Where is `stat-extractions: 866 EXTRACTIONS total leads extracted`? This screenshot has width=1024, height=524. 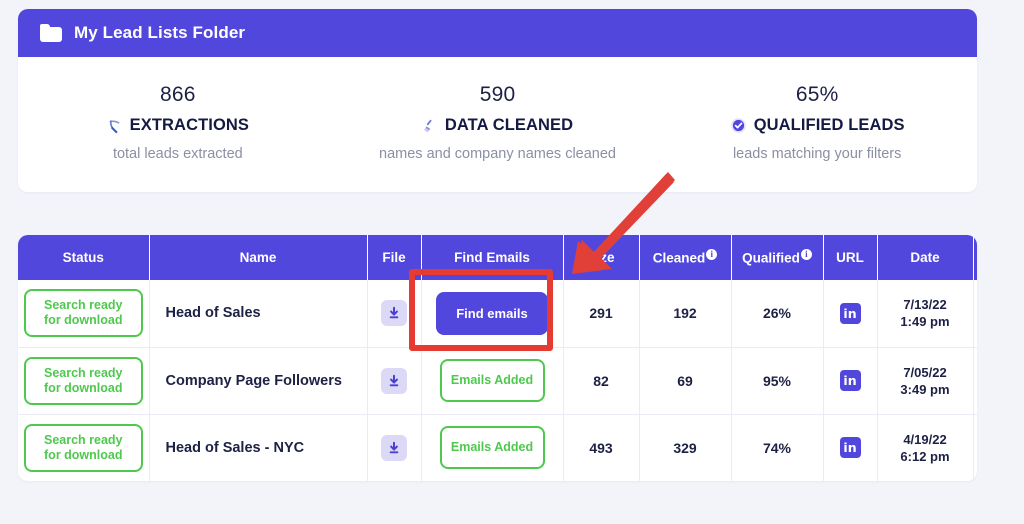
stat-extractions: 866 EXTRACTIONS total leads extracted is located at coordinates (178, 122).